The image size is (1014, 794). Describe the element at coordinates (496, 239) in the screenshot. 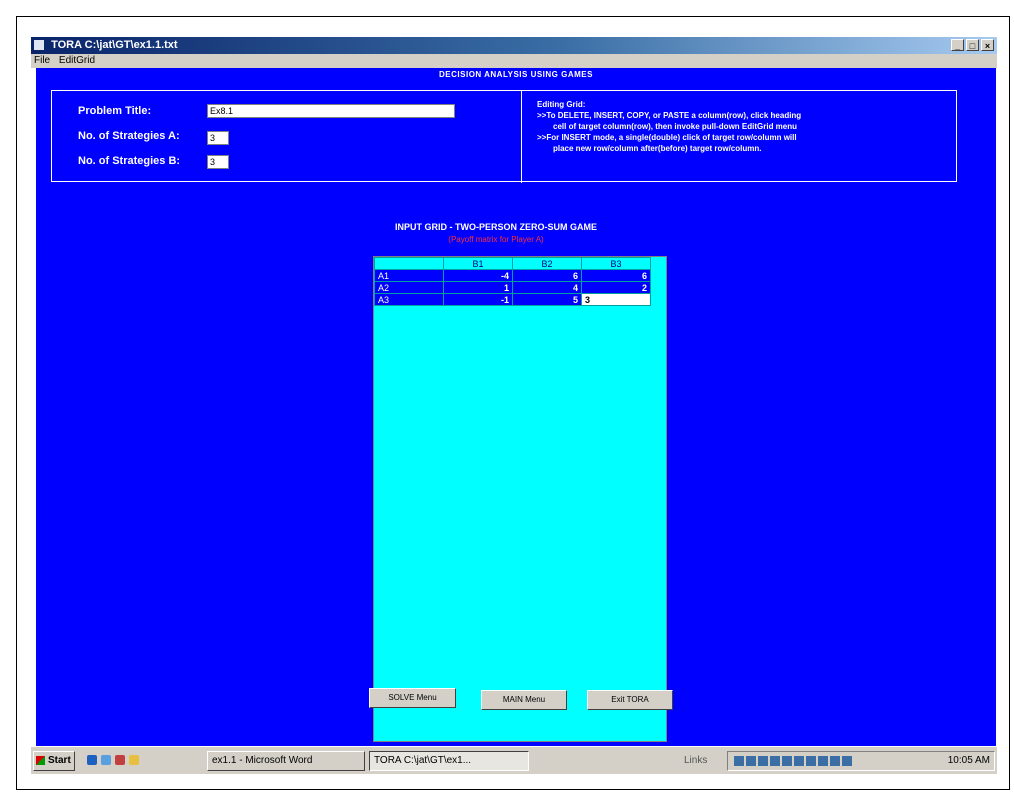

I see `grid-subtitle: (Payoff matrix for Player A)` at that location.